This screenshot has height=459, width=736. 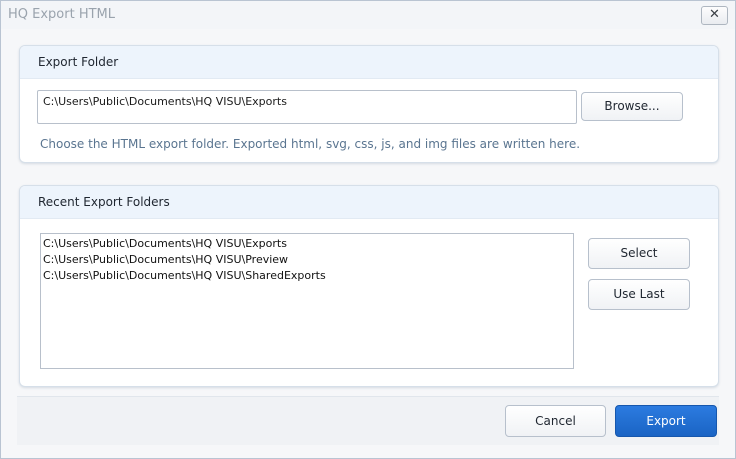 What do you see at coordinates (368, 420) in the screenshot?
I see `dialog-footer: Cancel Export` at bounding box center [368, 420].